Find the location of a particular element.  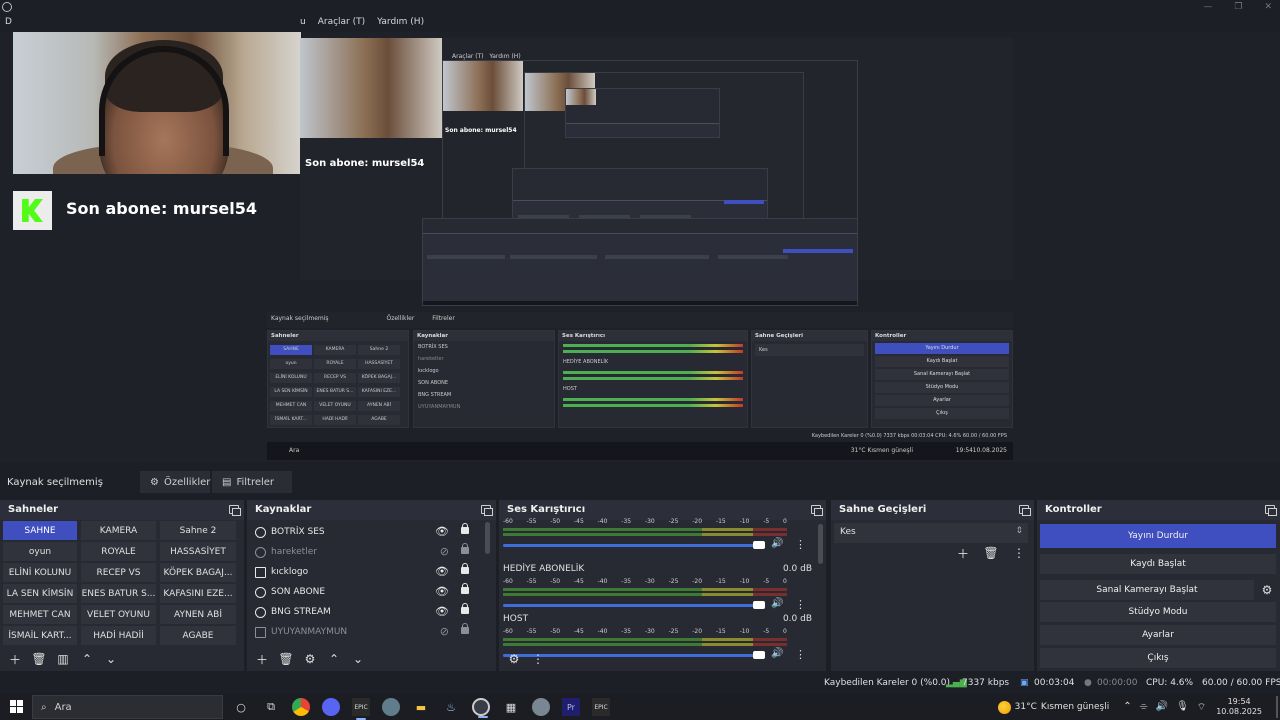

move-up-icon: ⌃ is located at coordinates (87, 659).